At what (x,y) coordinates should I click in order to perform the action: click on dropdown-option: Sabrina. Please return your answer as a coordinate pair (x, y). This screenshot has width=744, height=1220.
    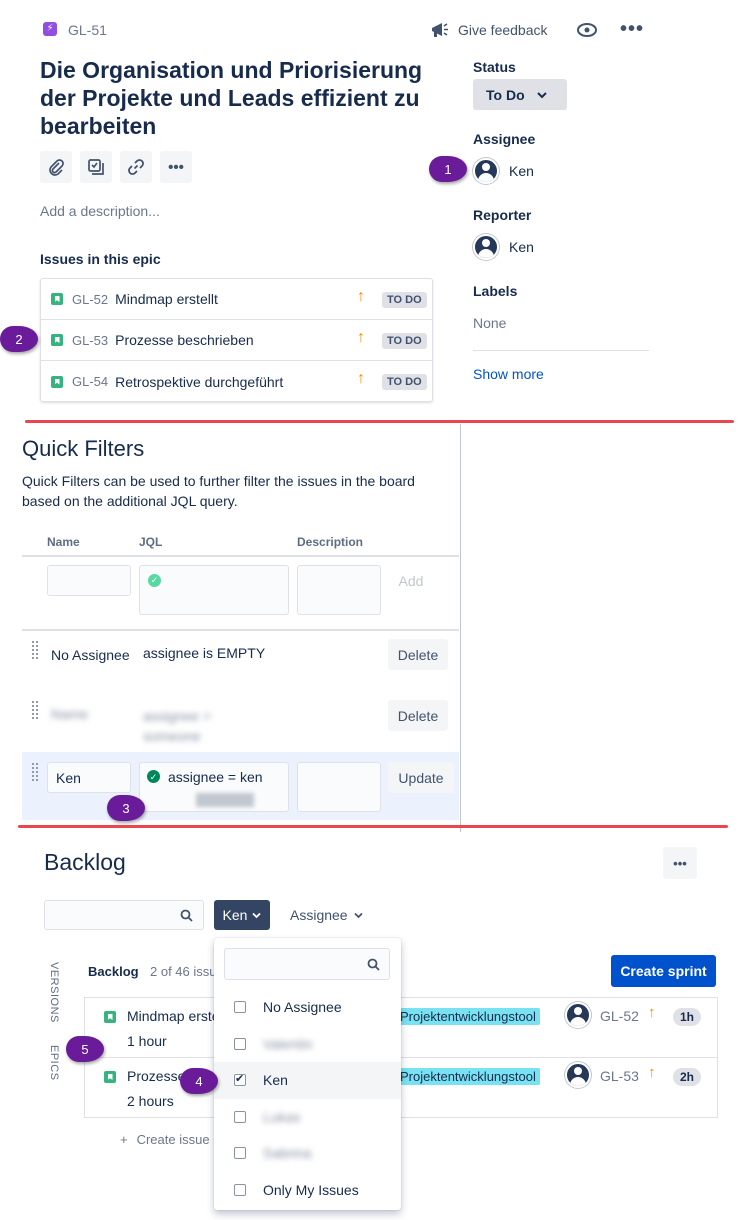
    Looking at the image, I should click on (307, 1153).